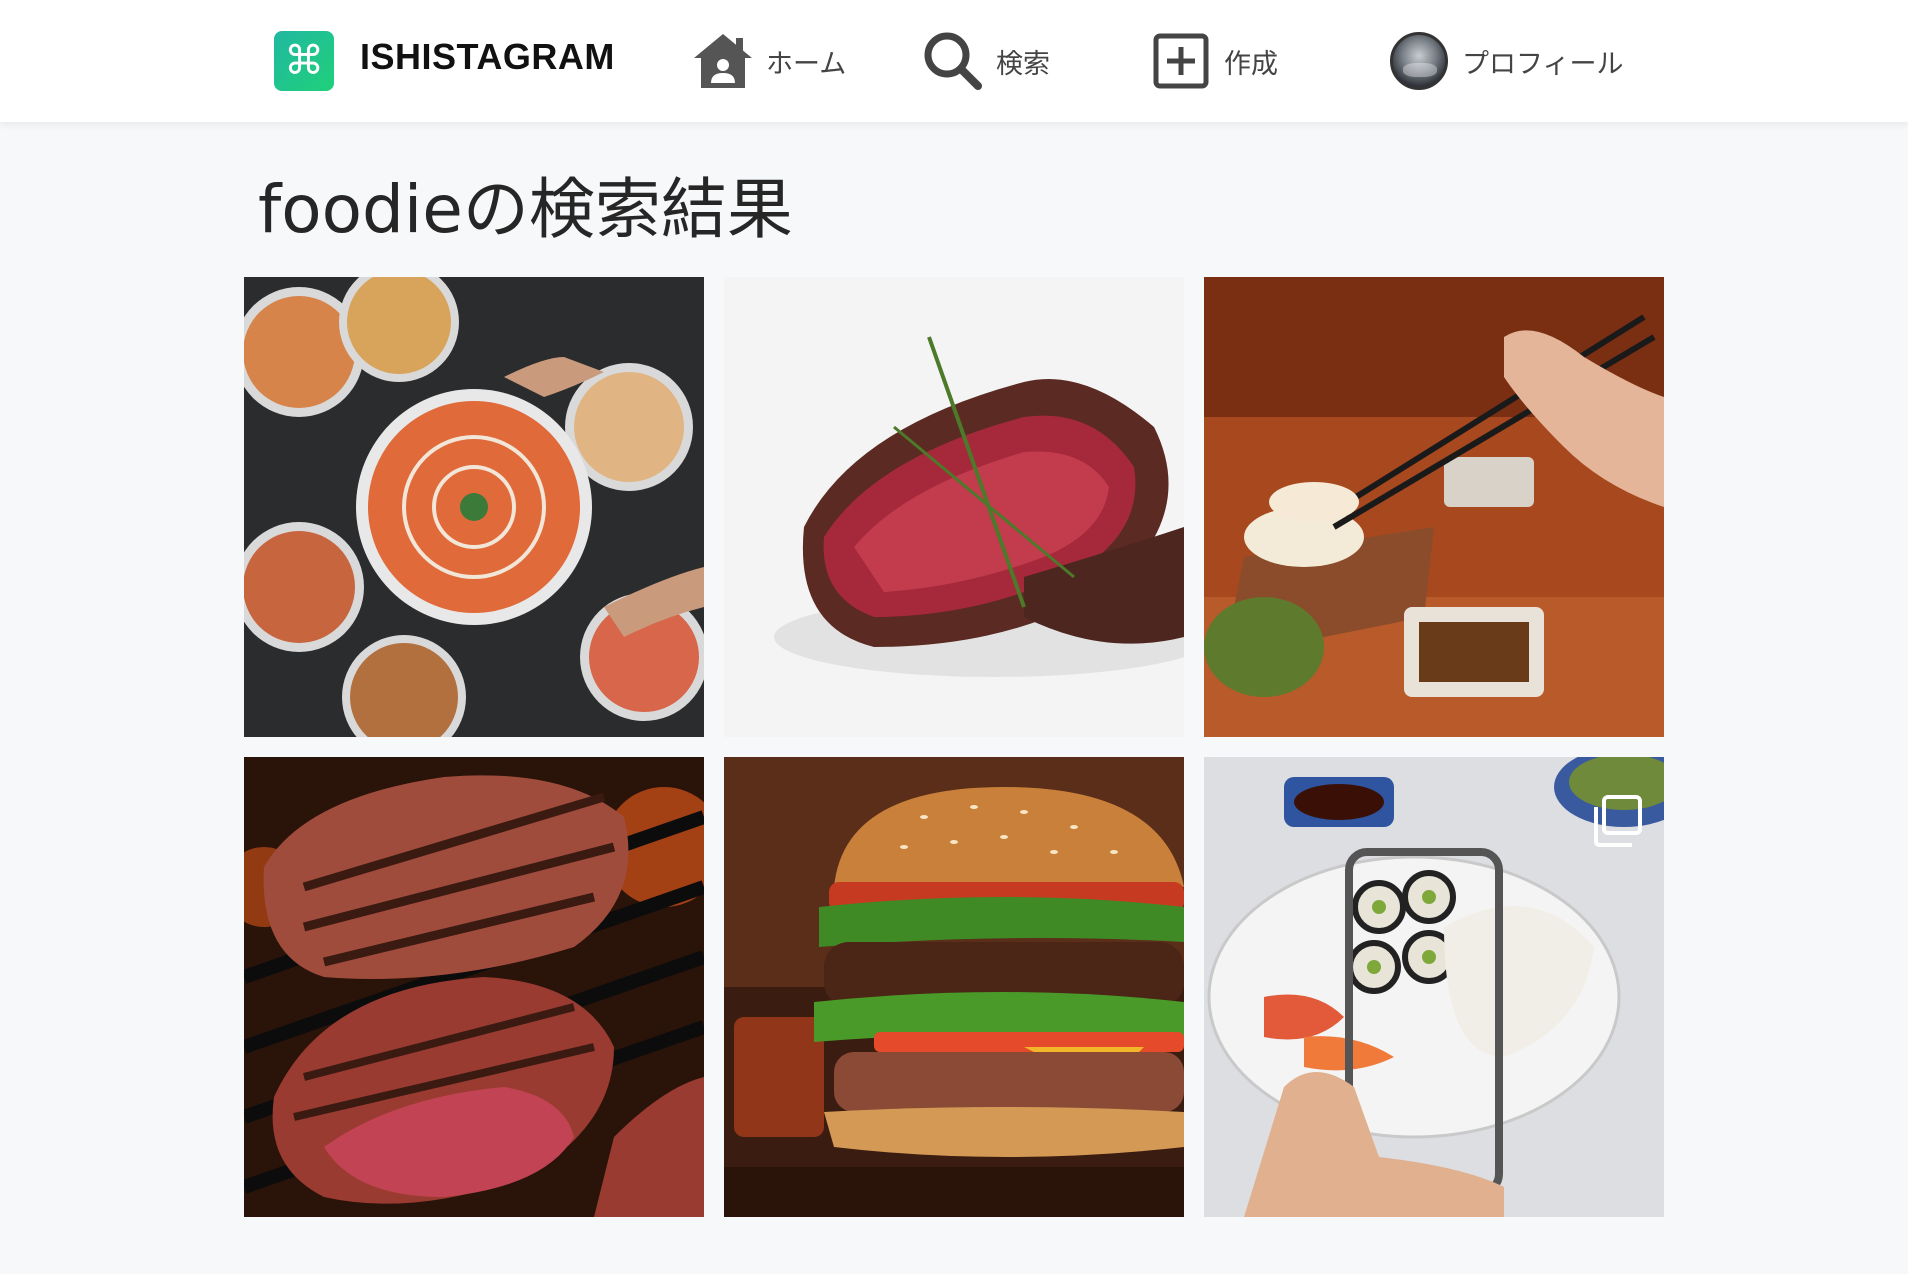  I want to click on nav-profile: プロフィール, so click(1504, 61).